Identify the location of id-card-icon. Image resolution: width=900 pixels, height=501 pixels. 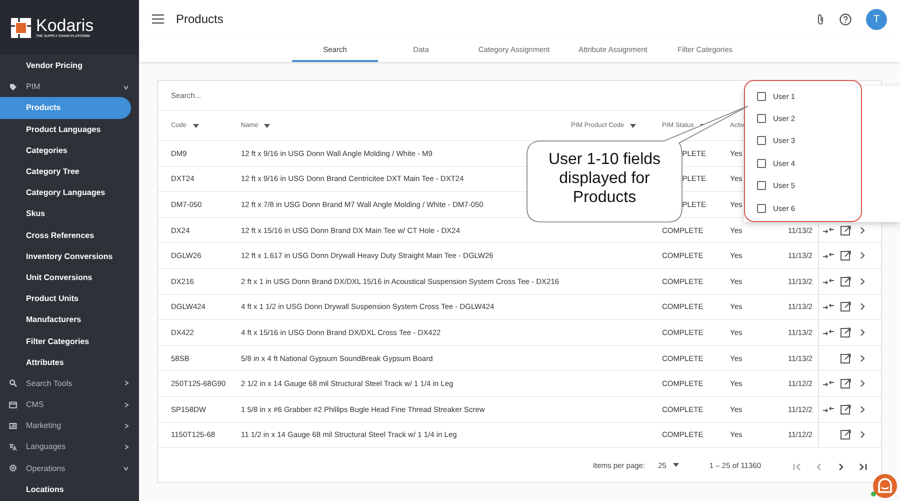
(13, 426).